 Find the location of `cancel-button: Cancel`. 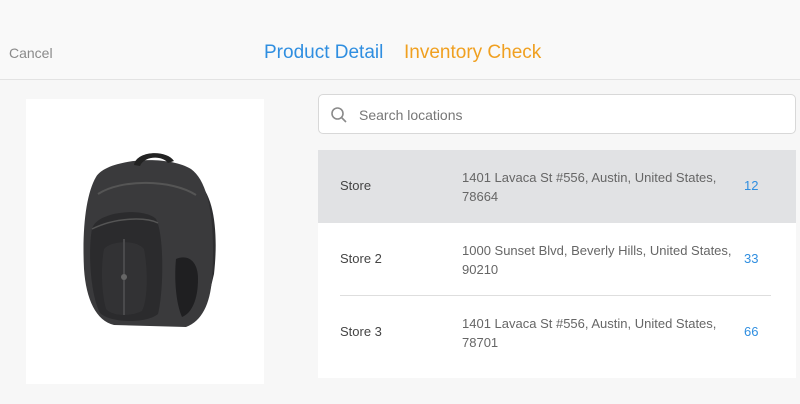

cancel-button: Cancel is located at coordinates (31, 53).